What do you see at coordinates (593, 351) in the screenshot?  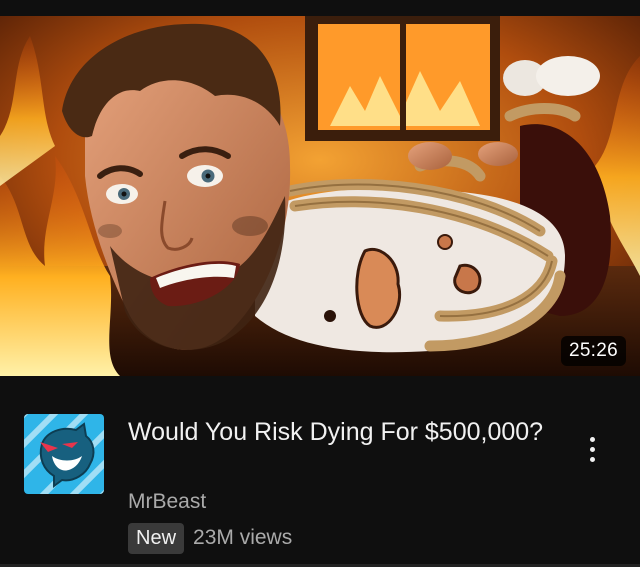 I see `duration-badge: 25:26` at bounding box center [593, 351].